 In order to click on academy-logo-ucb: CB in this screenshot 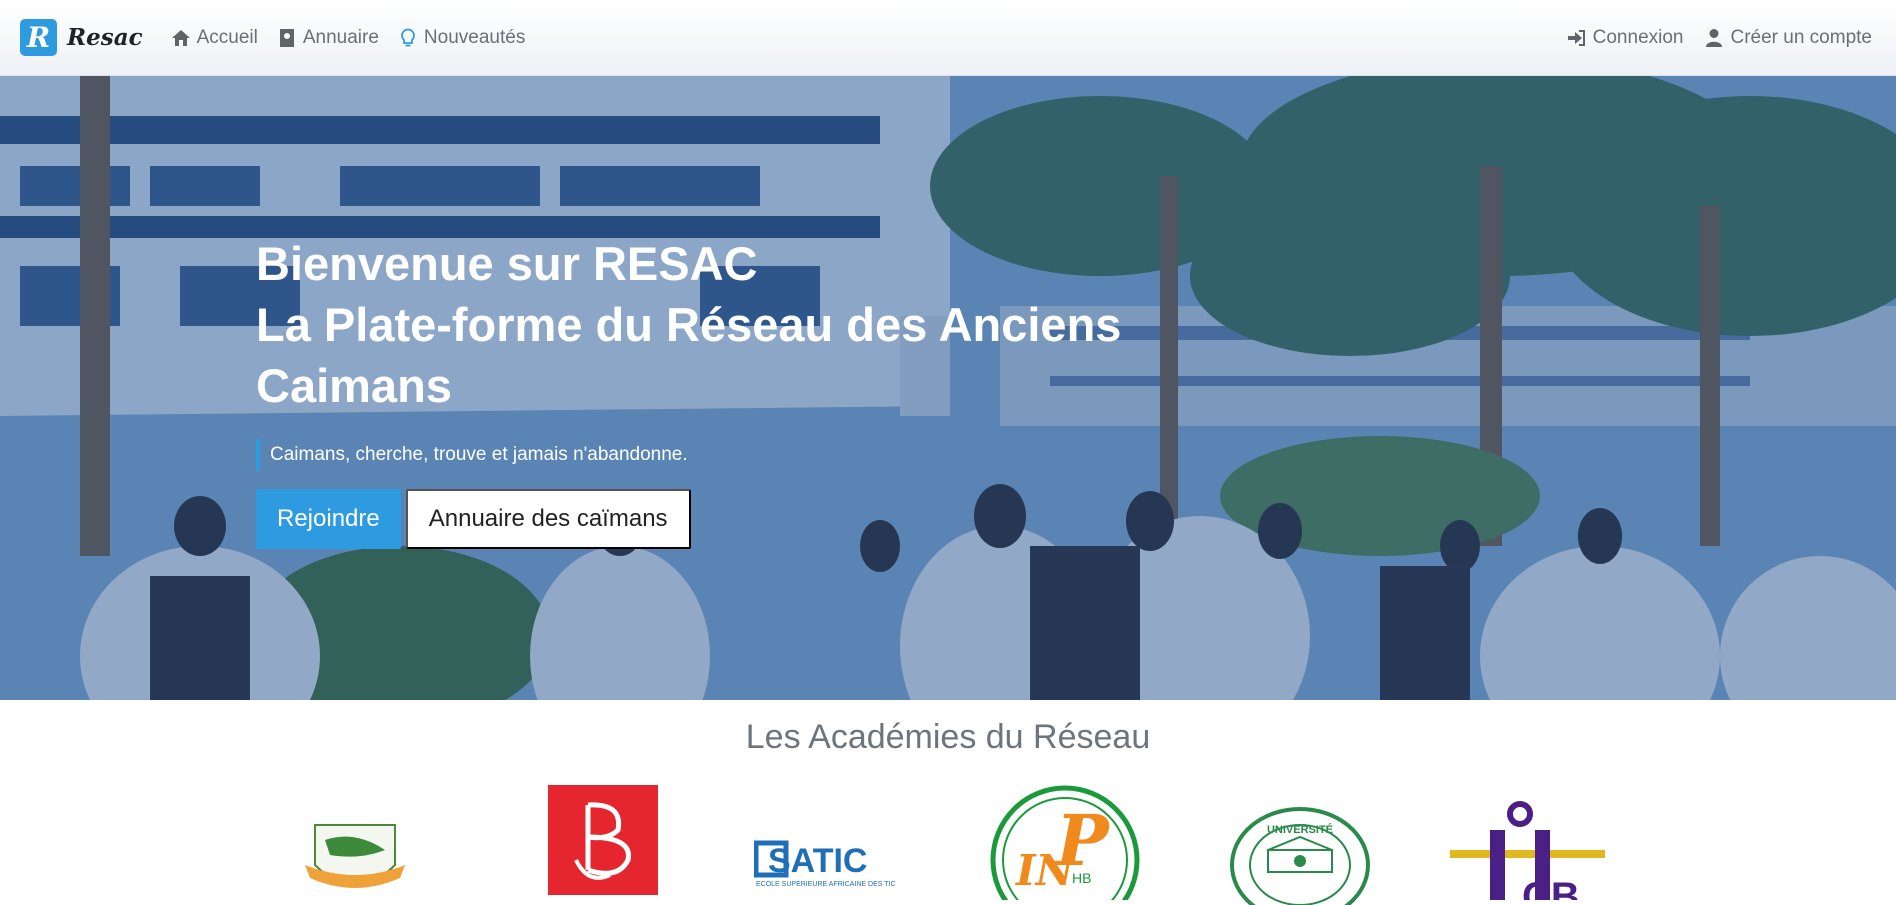, I will do `click(1527, 850)`.